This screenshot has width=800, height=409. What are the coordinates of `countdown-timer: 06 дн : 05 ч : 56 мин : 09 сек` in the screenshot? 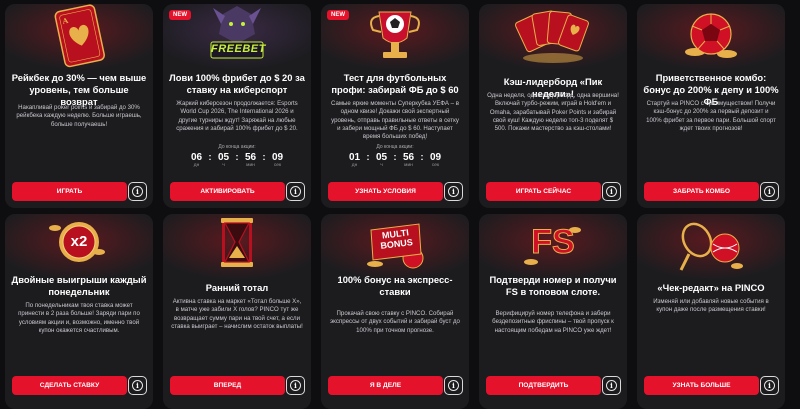 It's located at (237, 160).